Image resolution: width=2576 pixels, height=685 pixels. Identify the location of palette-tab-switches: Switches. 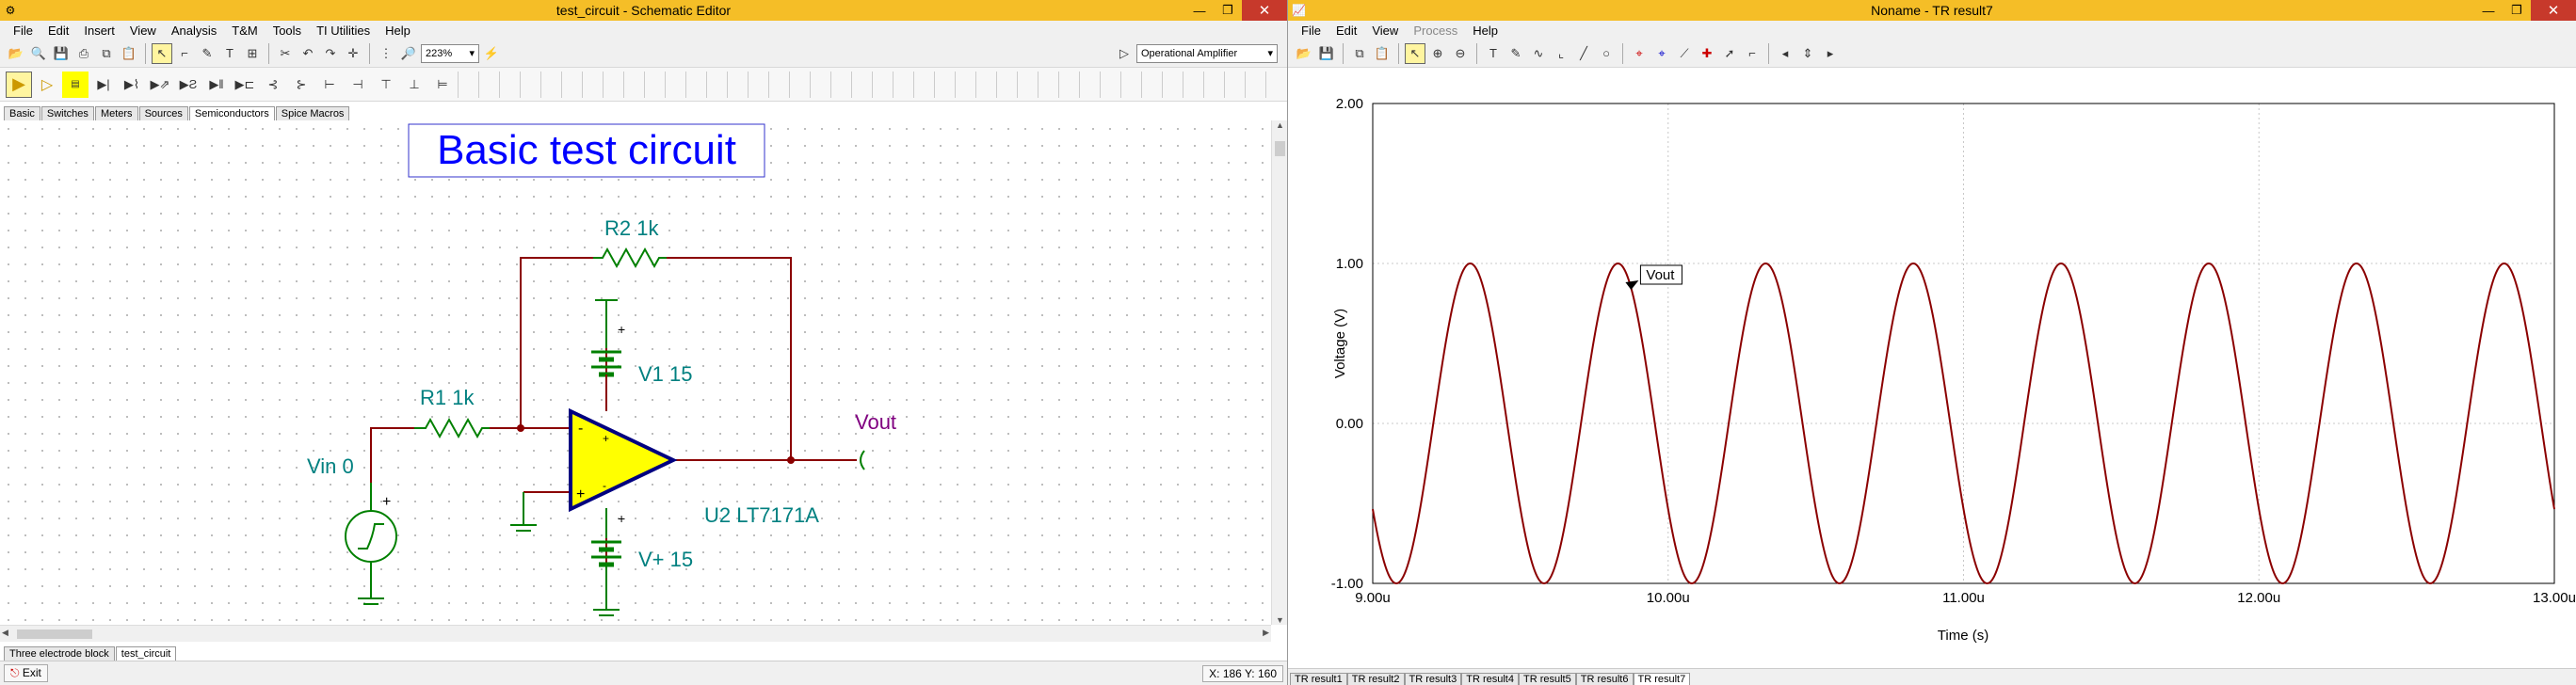
(67, 113).